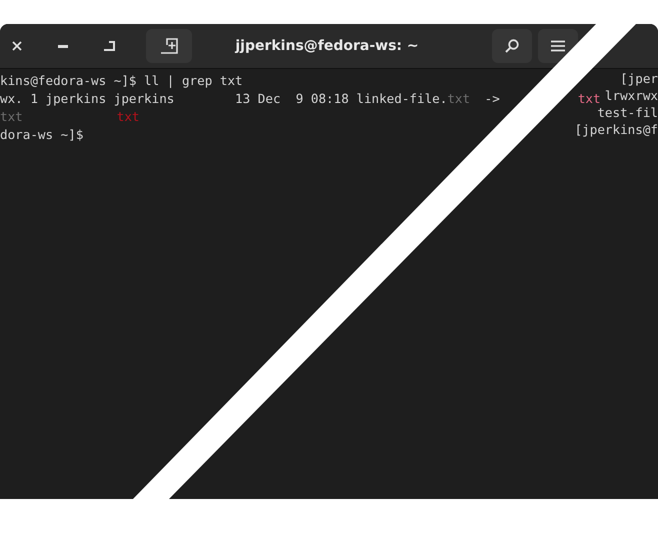 The height and width of the screenshot is (533, 658). I want to click on minimize-icon, so click(63, 46).